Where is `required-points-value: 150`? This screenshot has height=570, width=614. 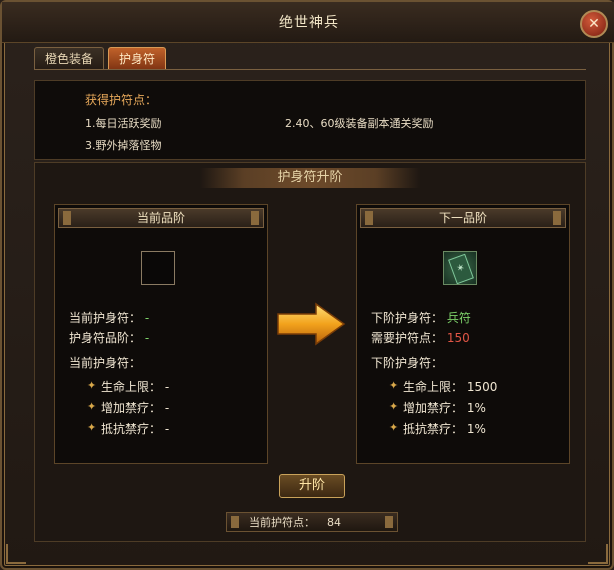 required-points-value: 150 is located at coordinates (458, 338).